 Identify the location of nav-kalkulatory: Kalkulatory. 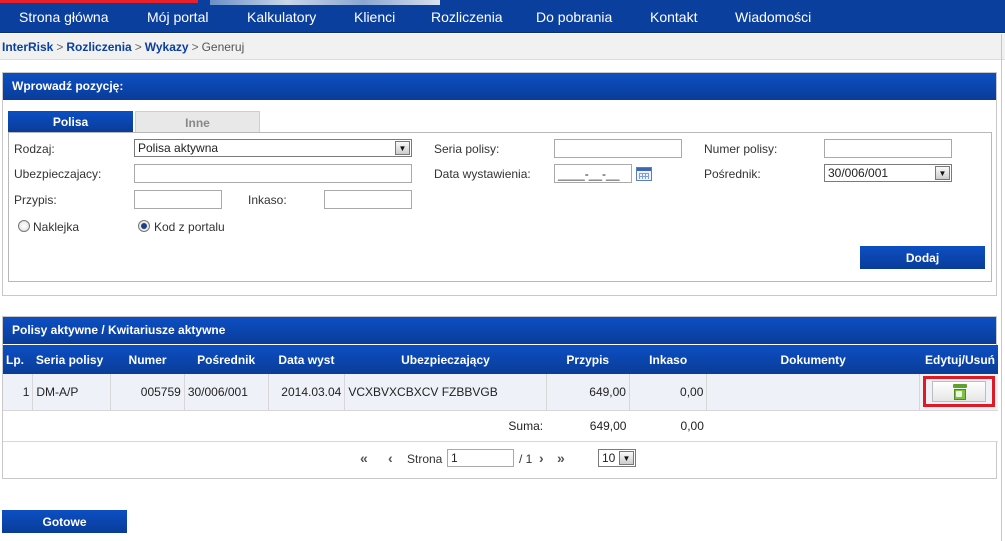
(281, 17).